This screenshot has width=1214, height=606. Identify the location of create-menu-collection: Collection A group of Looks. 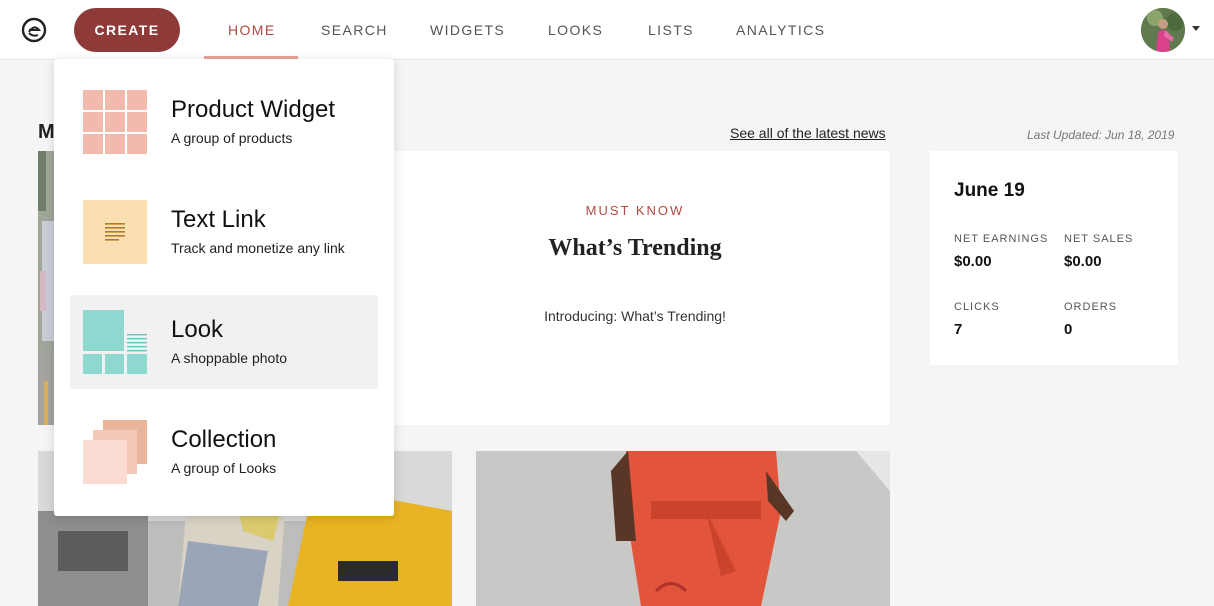
(224, 452).